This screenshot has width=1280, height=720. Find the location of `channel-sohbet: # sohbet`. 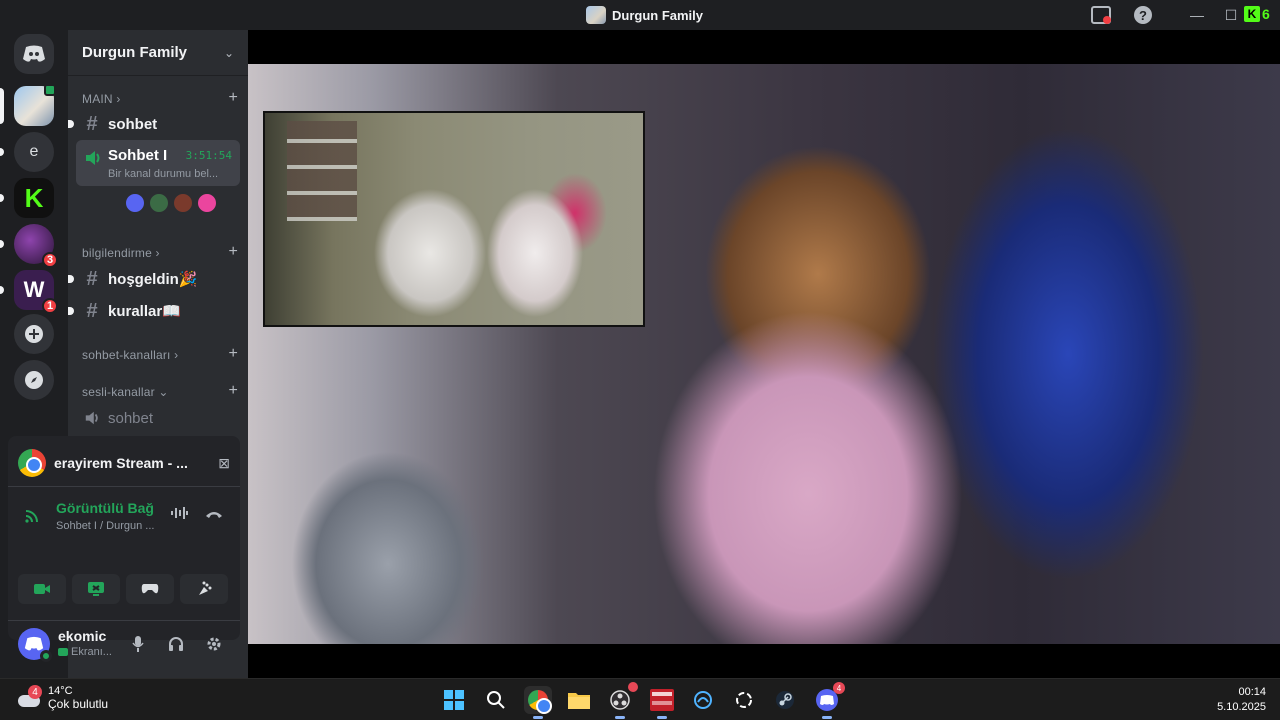

channel-sohbet: # sohbet is located at coordinates (155, 124).